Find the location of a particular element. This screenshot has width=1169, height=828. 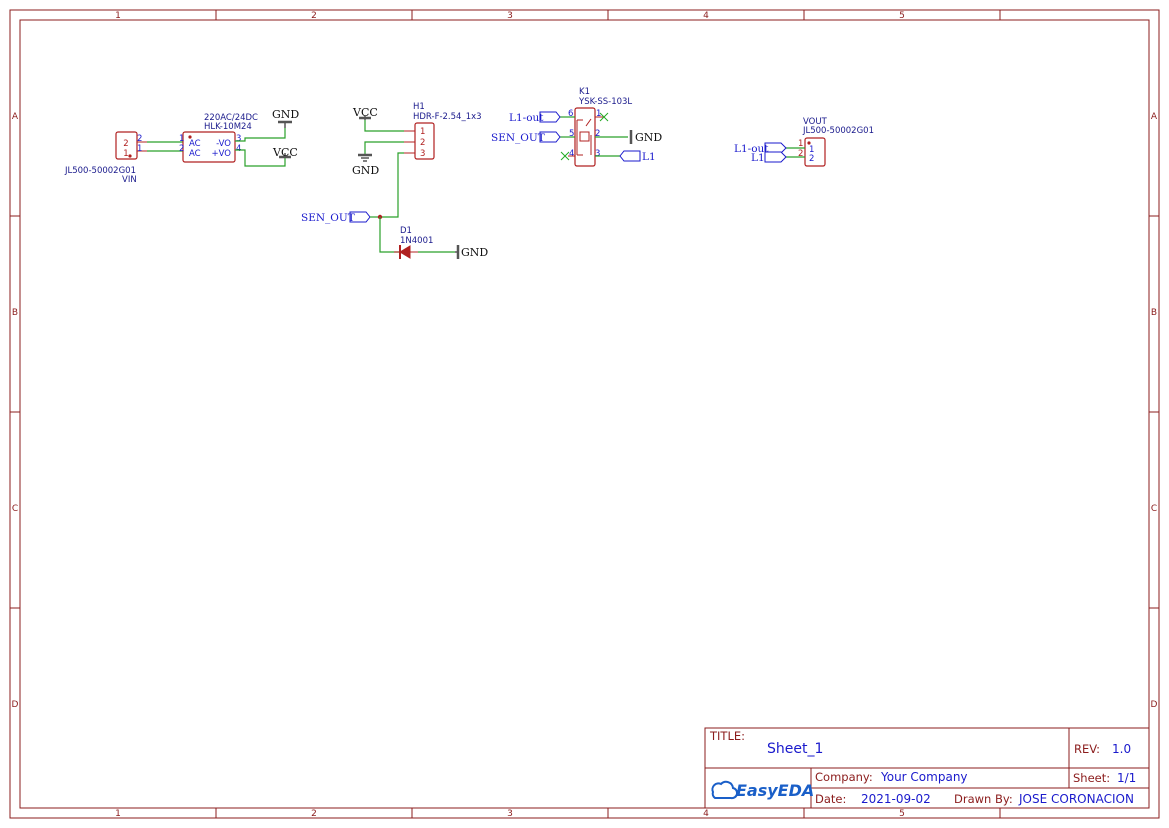

net-port-sen-out-1: SEN_OUT is located at coordinates (340, 217).